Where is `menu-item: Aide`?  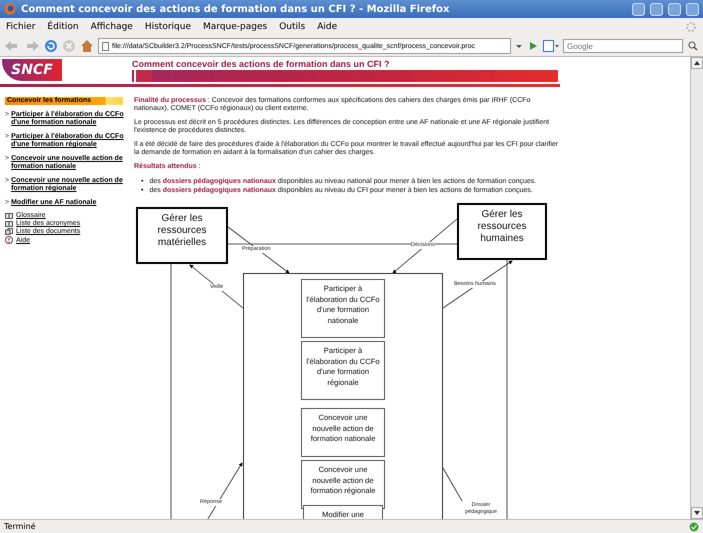
menu-item: Aide is located at coordinates (327, 27).